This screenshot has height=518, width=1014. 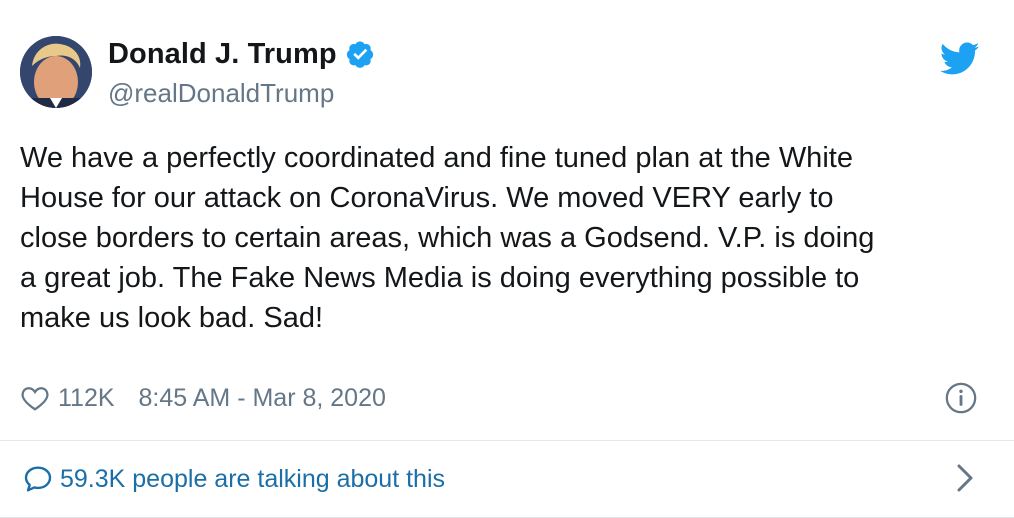 I want to click on info-icon, so click(x=961, y=398).